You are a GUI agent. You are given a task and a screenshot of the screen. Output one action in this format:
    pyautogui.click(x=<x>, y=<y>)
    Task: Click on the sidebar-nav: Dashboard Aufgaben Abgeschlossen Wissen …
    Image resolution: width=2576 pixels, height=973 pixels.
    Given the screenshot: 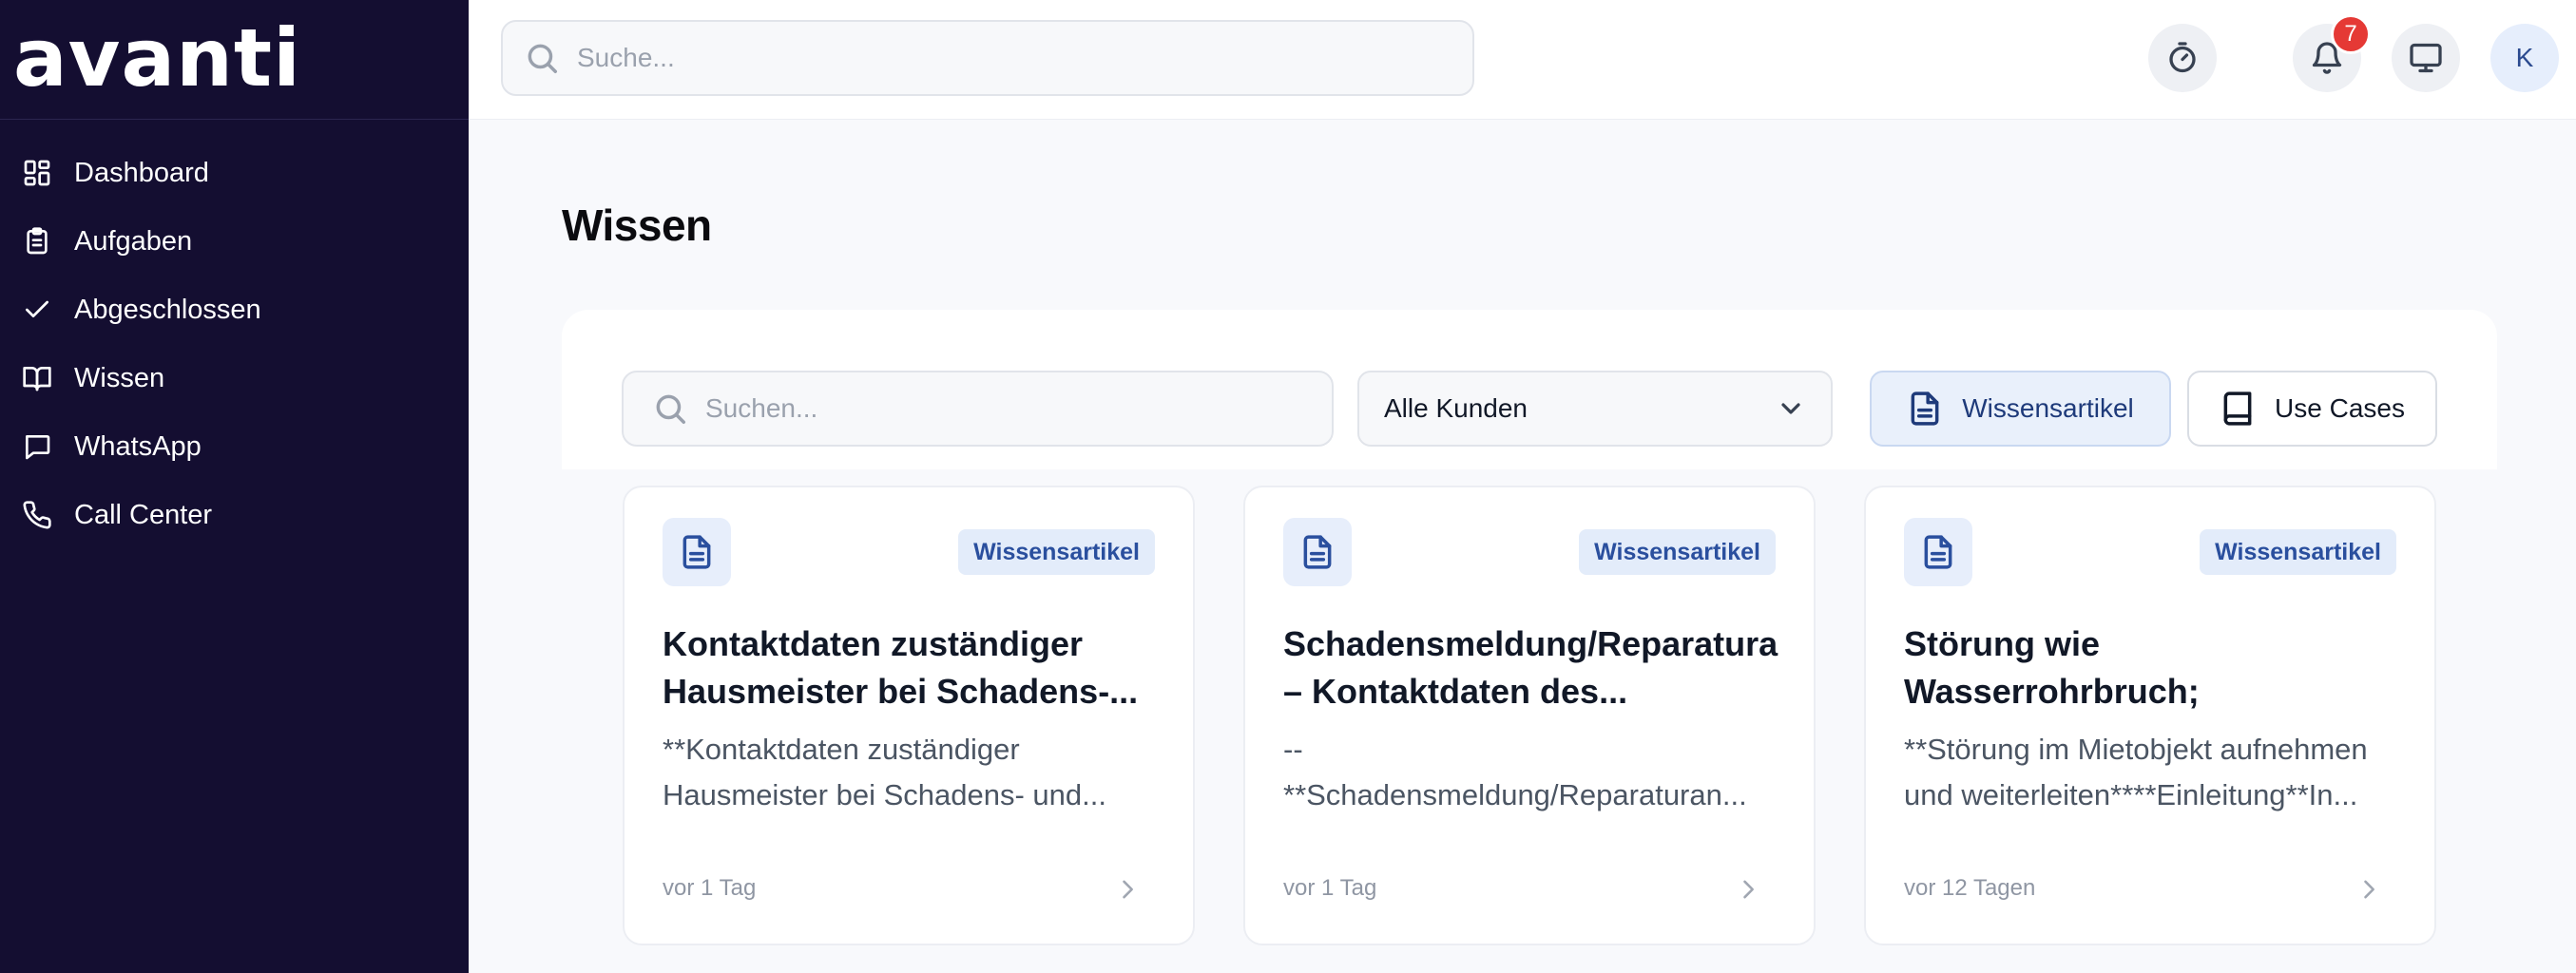 What is the action you would take?
    pyautogui.click(x=234, y=334)
    